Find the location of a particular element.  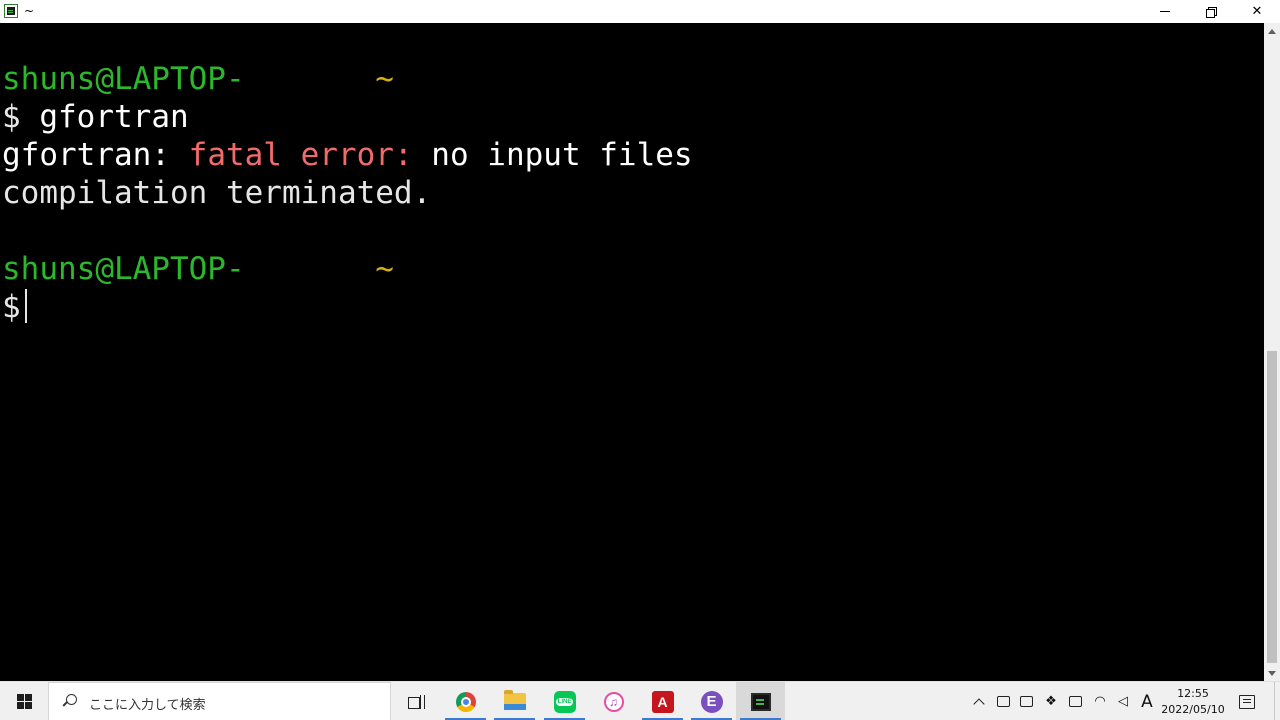

restore-icon is located at coordinates (1211, 12).